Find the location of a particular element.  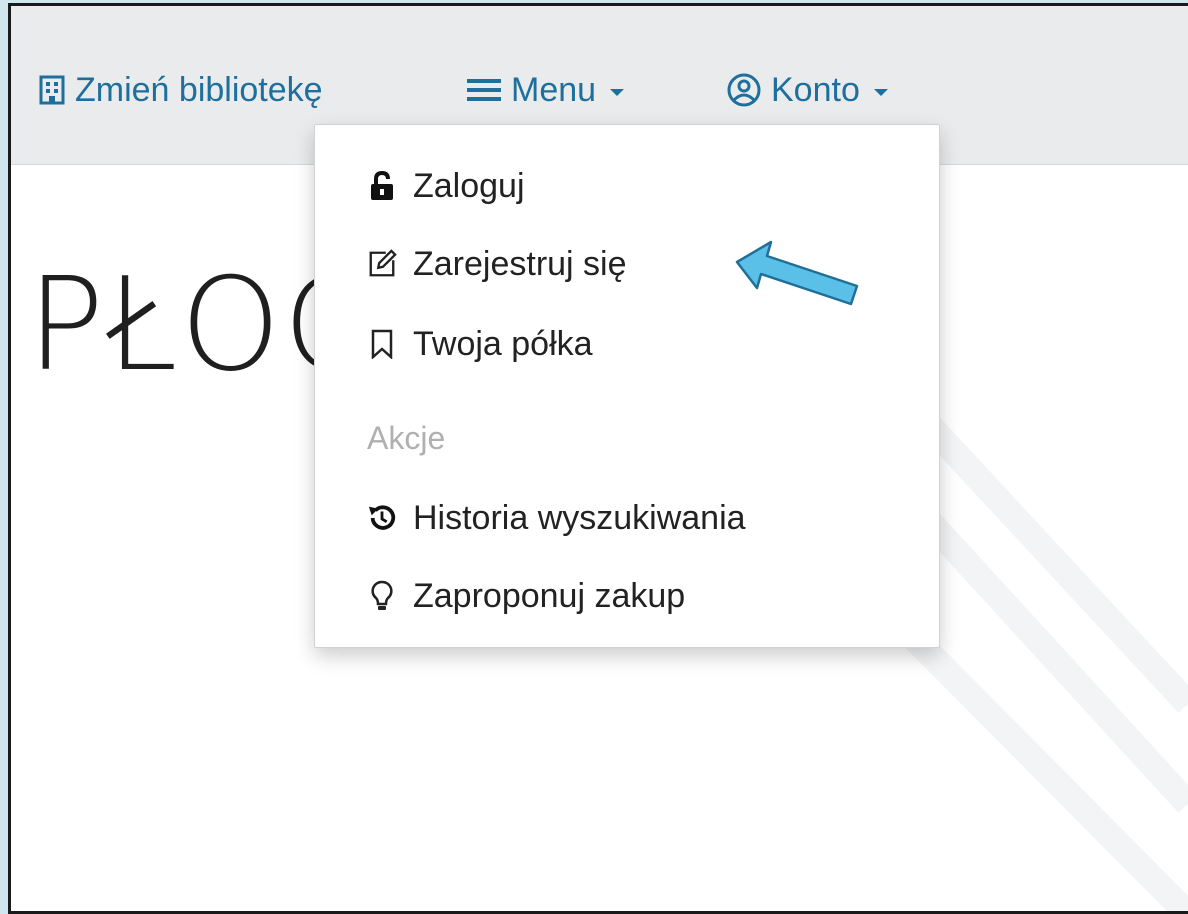

login-menu-item: Zaloguj is located at coordinates (446, 186).